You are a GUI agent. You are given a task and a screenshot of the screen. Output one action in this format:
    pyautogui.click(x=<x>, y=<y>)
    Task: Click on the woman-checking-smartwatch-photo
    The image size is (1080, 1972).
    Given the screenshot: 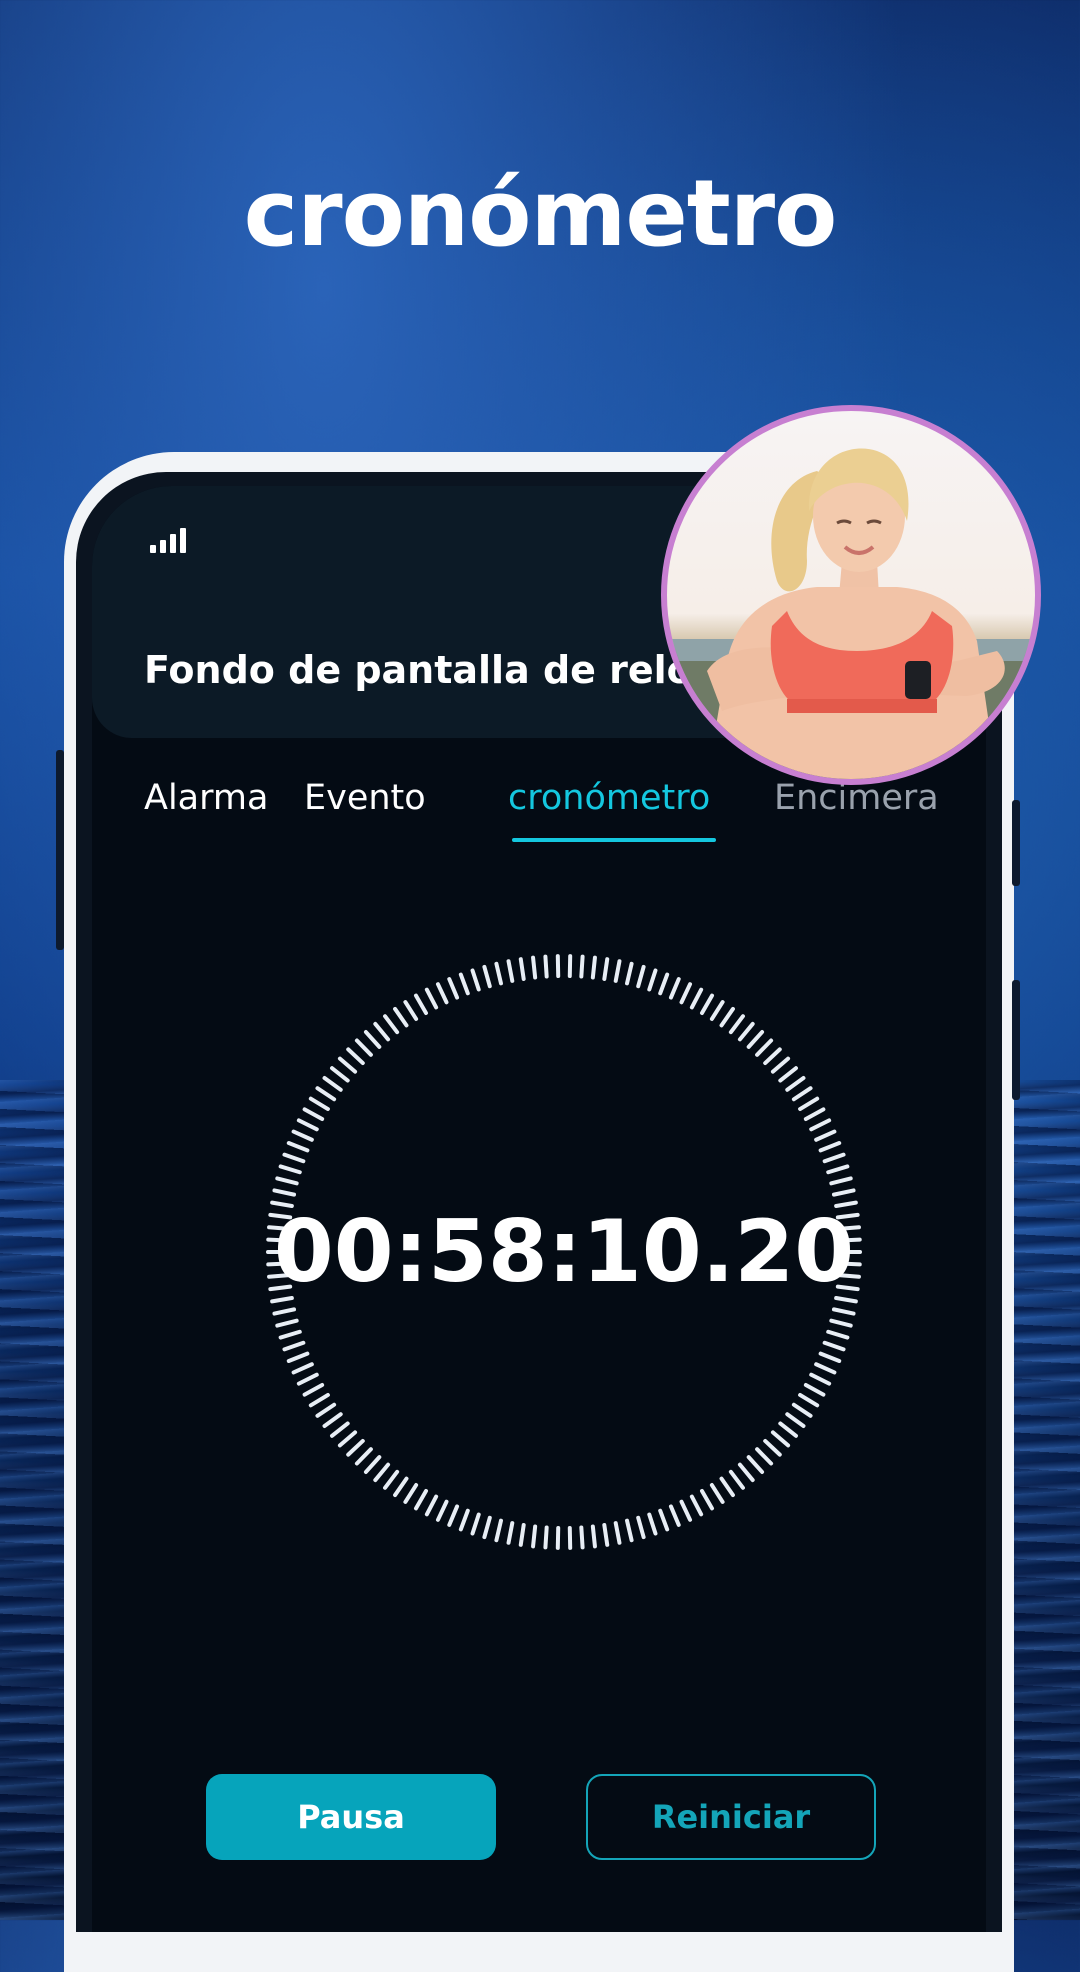 What is the action you would take?
    pyautogui.click(x=851, y=595)
    